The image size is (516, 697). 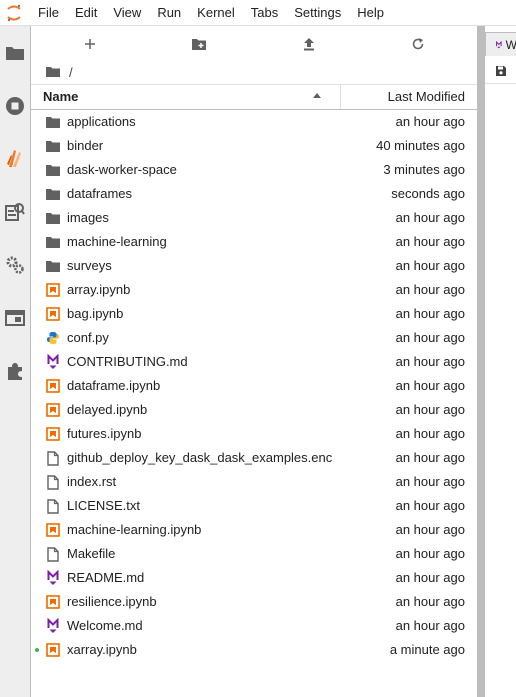 What do you see at coordinates (418, 44) in the screenshot?
I see `refresh-icon` at bounding box center [418, 44].